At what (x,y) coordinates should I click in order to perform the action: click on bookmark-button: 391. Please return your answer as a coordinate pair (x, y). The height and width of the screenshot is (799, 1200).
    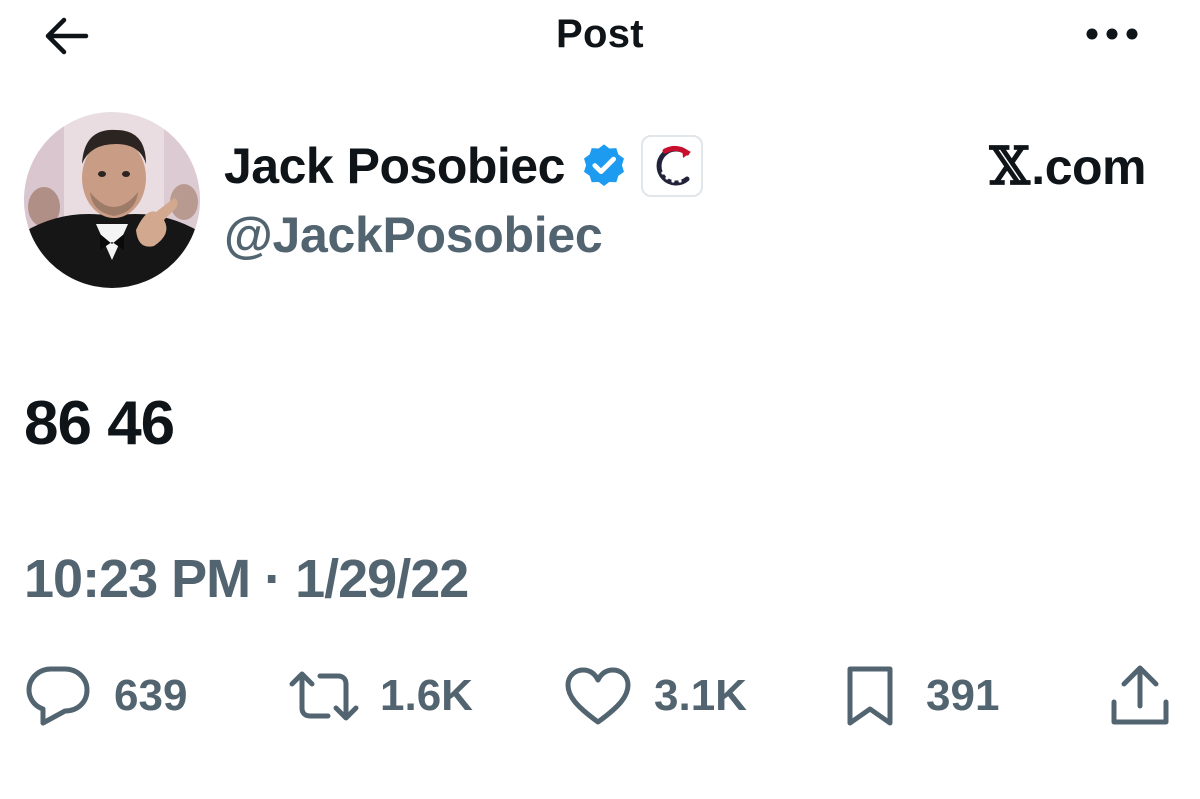
    Looking at the image, I should click on (916, 696).